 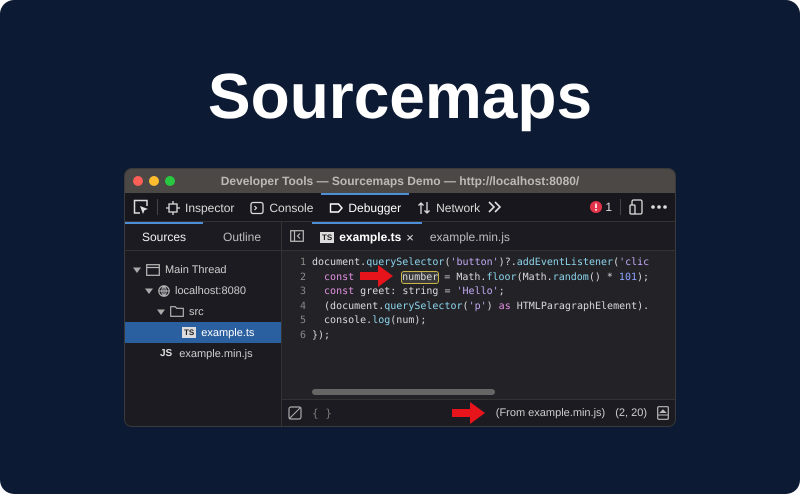 I want to click on page-heading: Sourcemaps, so click(x=400, y=96).